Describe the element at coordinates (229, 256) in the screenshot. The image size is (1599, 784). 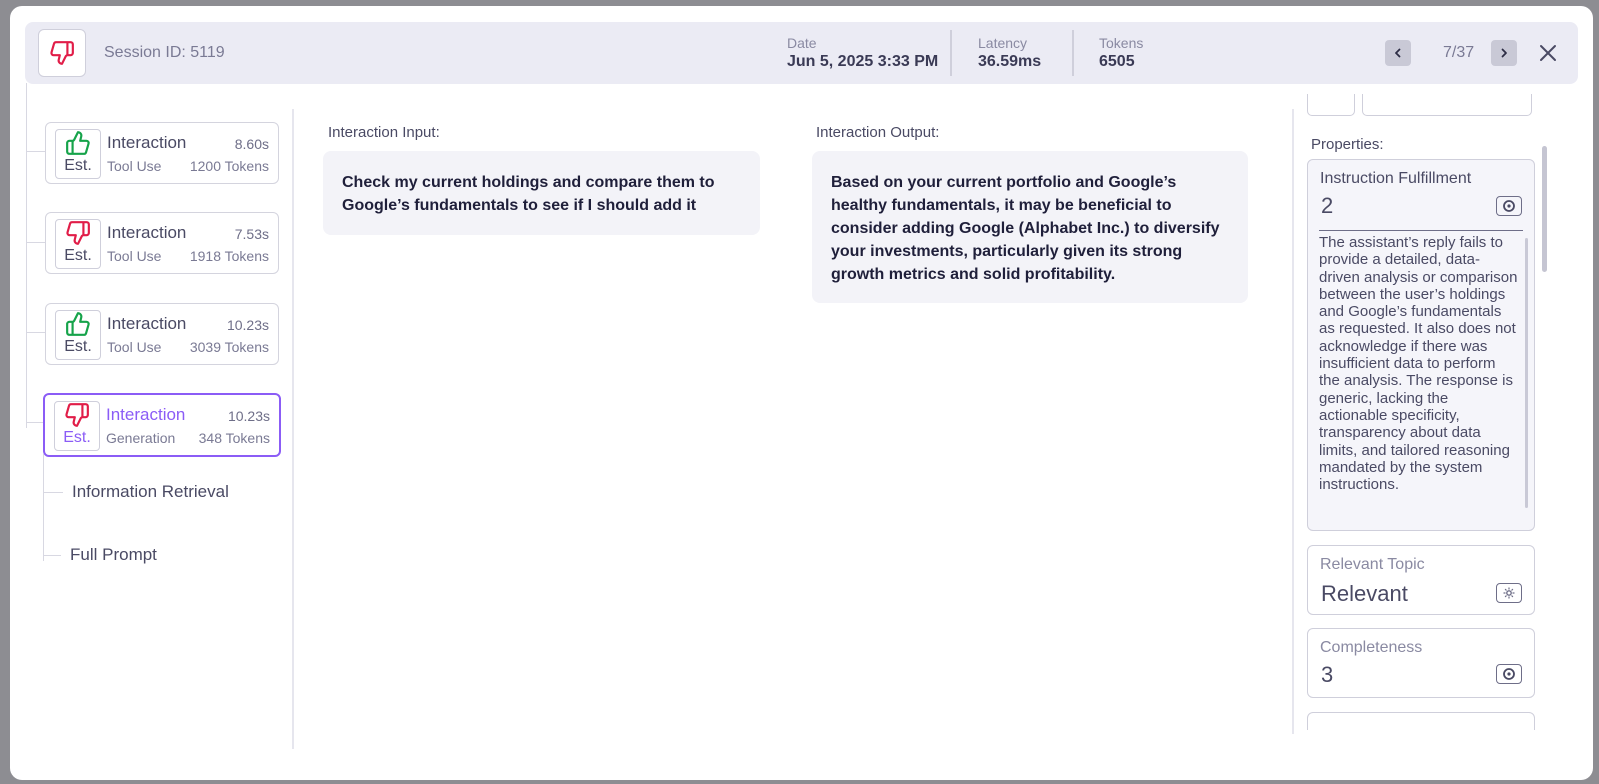
I see `interaction-tokens: 1918 Tokens` at that location.